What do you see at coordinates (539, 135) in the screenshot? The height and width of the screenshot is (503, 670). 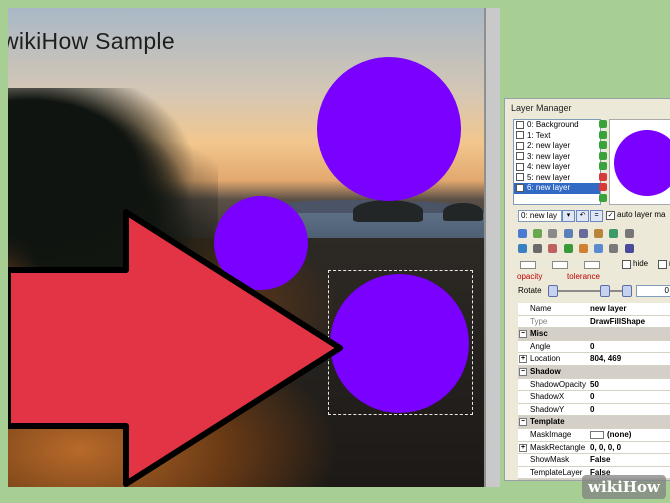 I see `layer-label: 1: Text` at bounding box center [539, 135].